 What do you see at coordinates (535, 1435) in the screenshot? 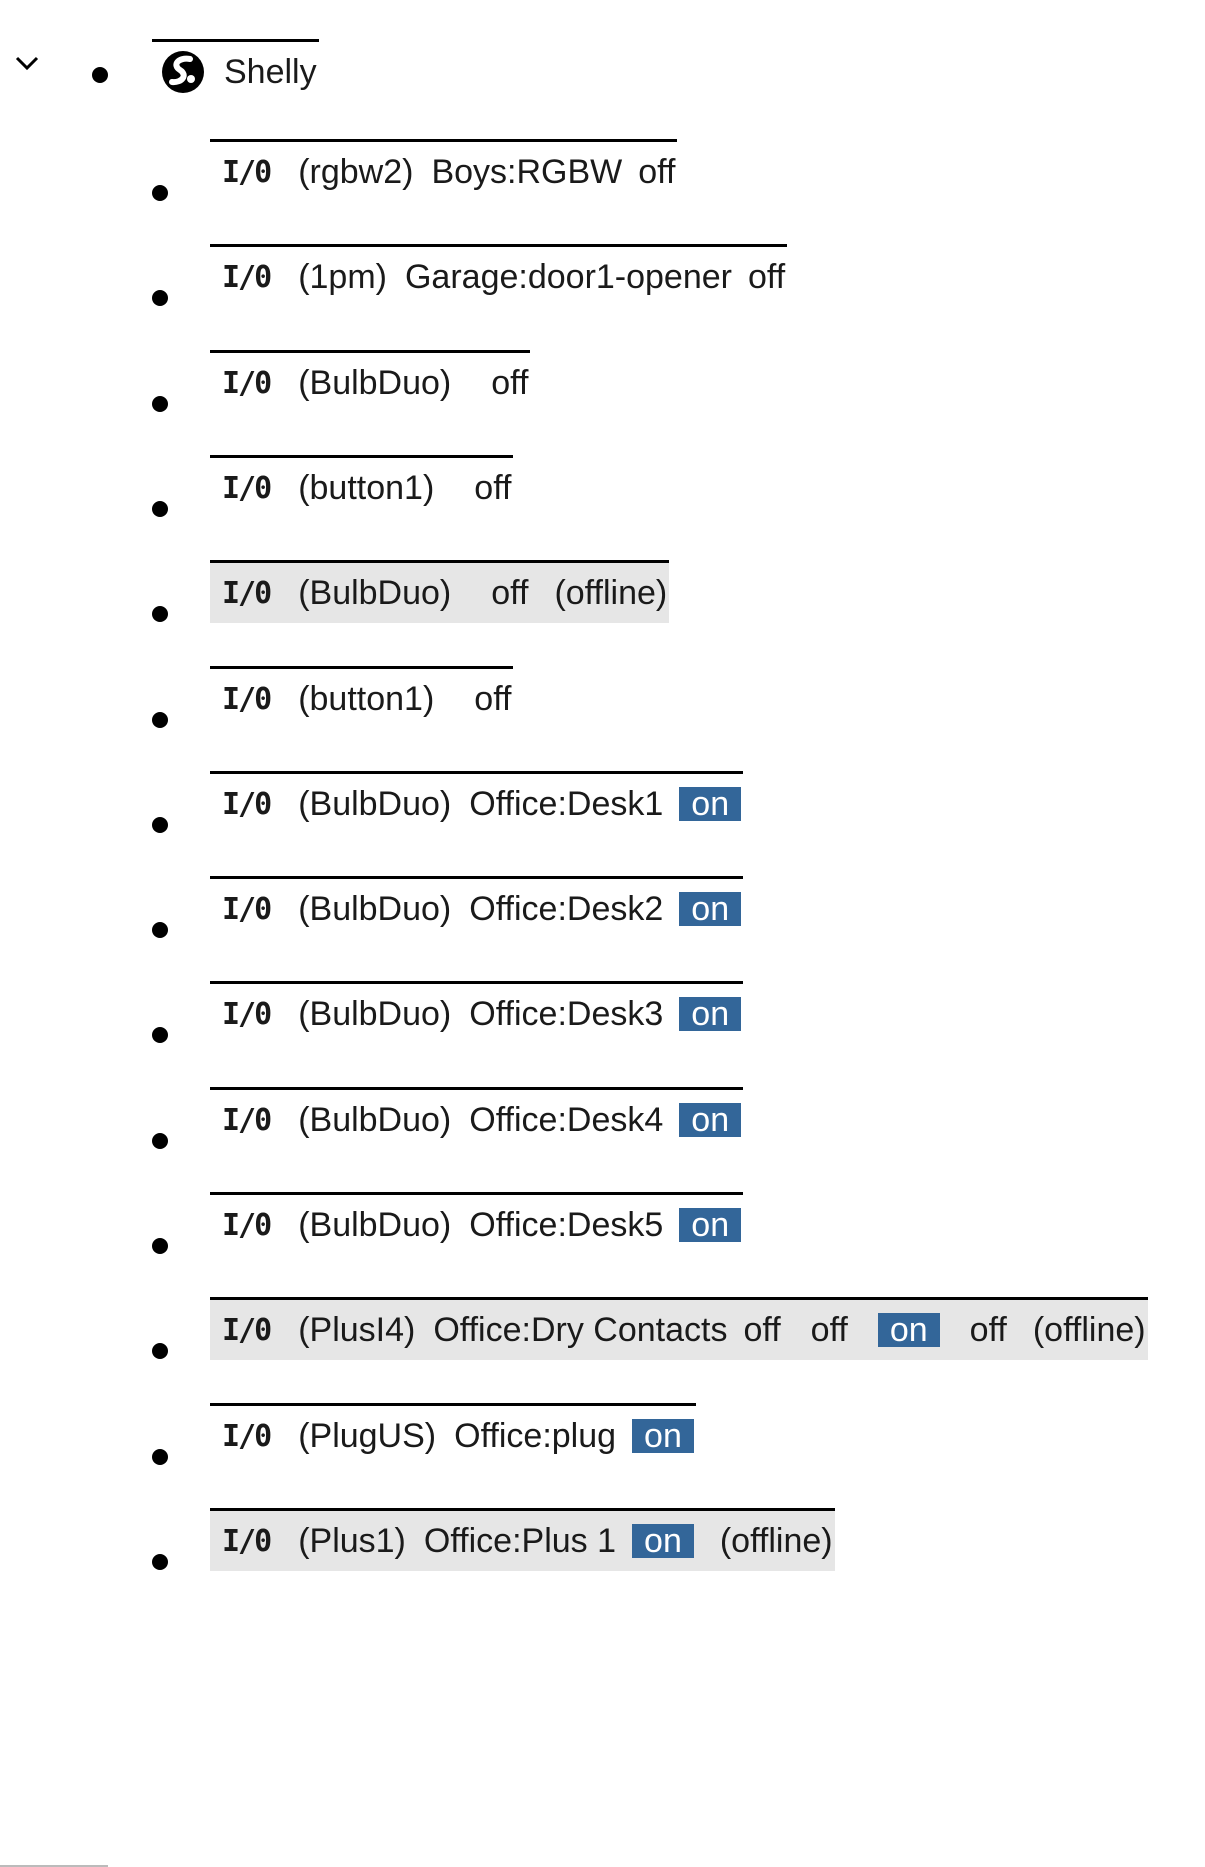
I see `device-name: Office:plug` at bounding box center [535, 1435].